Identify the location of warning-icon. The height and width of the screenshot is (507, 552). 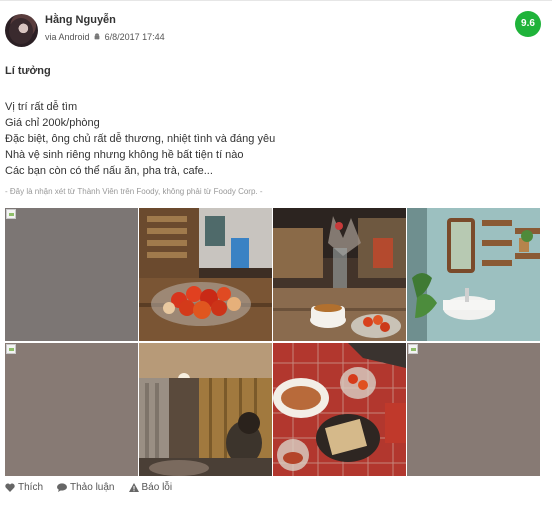
(133, 487).